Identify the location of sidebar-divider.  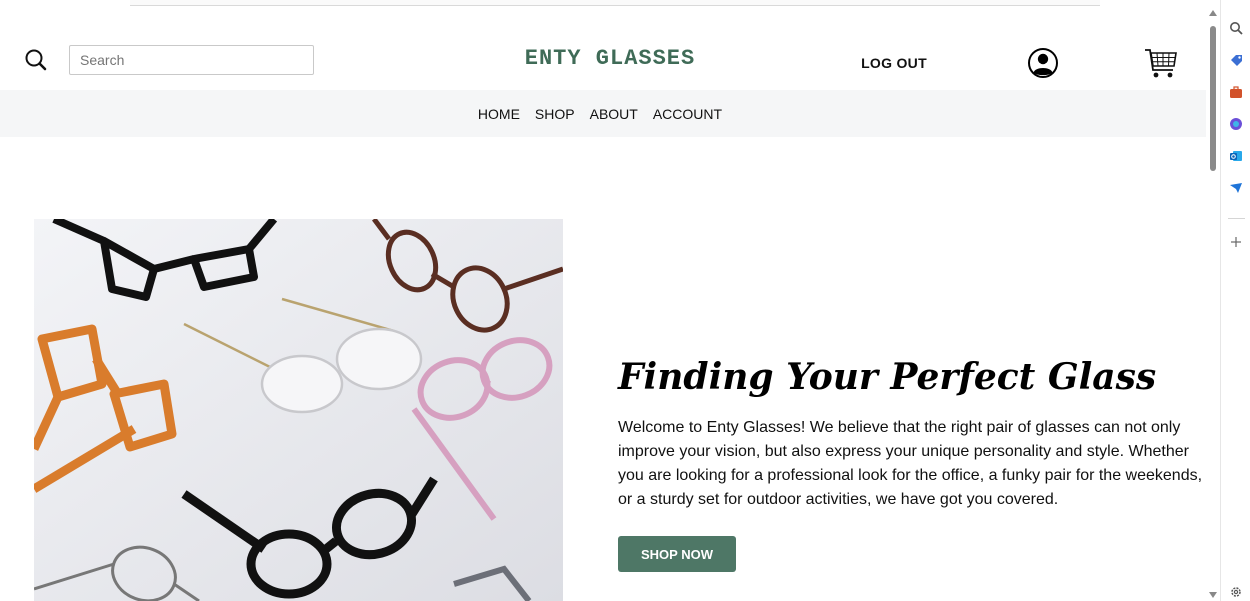
(1236, 218).